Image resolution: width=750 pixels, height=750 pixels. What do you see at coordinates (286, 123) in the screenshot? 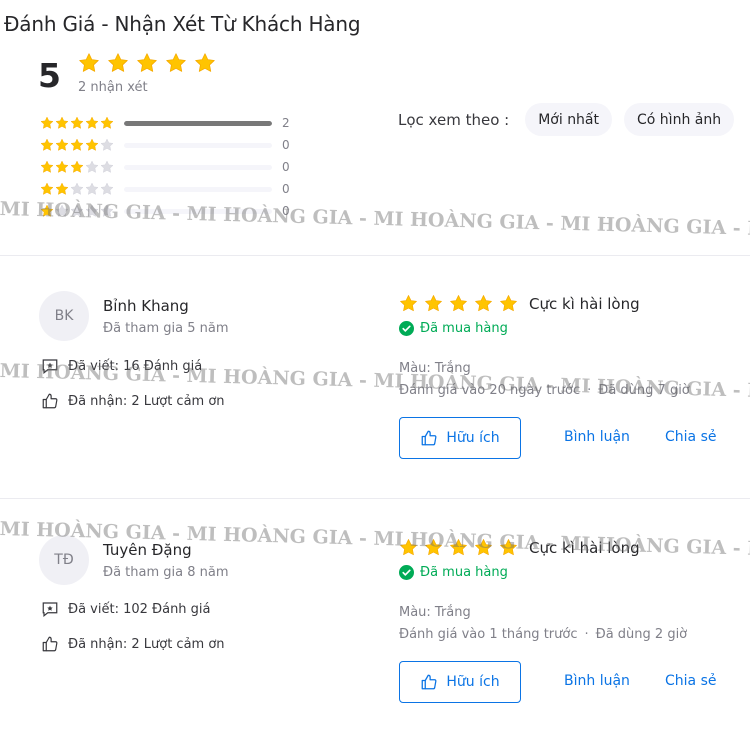
I see `distribution-count: 2` at bounding box center [286, 123].